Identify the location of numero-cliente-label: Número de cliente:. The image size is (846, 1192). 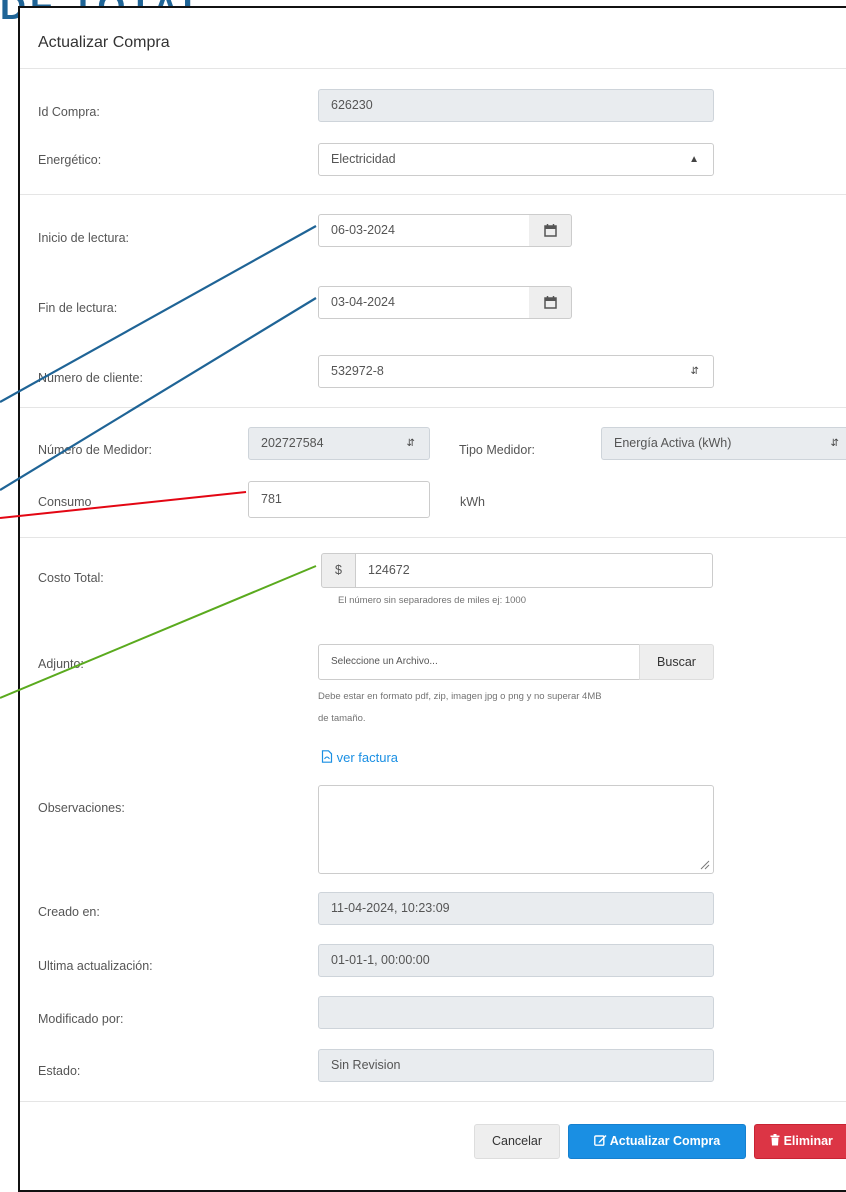
(90, 378).